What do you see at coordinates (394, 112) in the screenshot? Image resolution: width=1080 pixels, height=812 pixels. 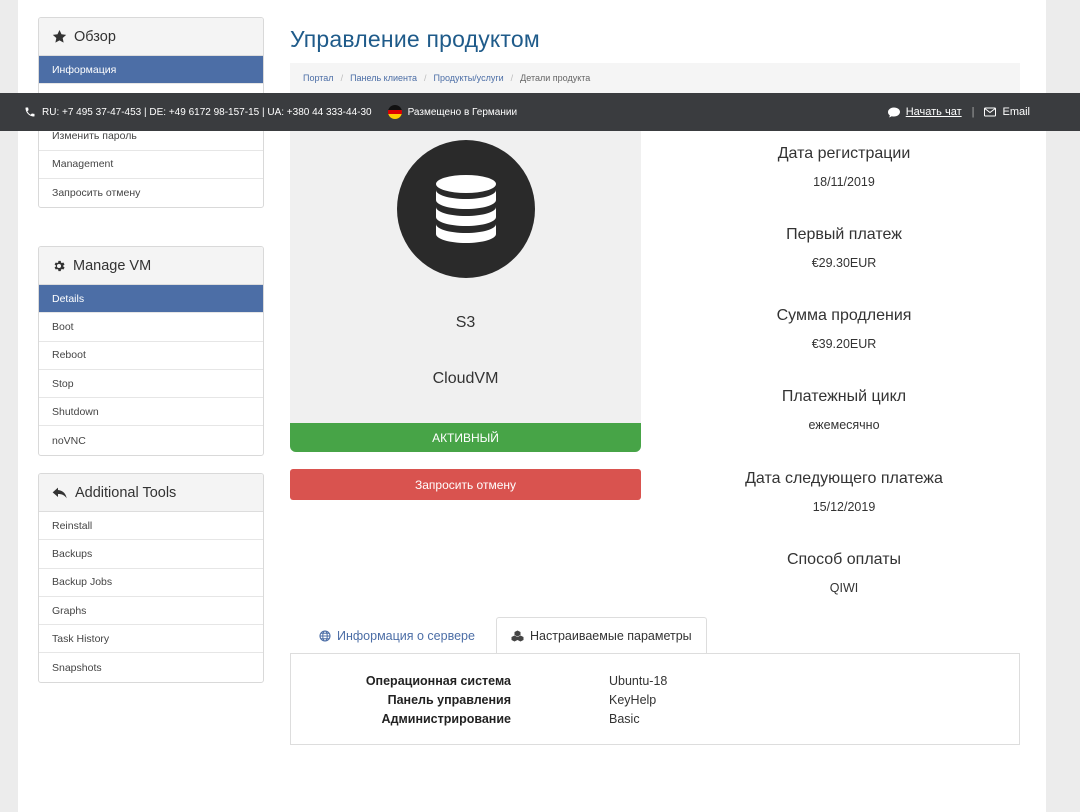 I see `germany-flag-icon` at bounding box center [394, 112].